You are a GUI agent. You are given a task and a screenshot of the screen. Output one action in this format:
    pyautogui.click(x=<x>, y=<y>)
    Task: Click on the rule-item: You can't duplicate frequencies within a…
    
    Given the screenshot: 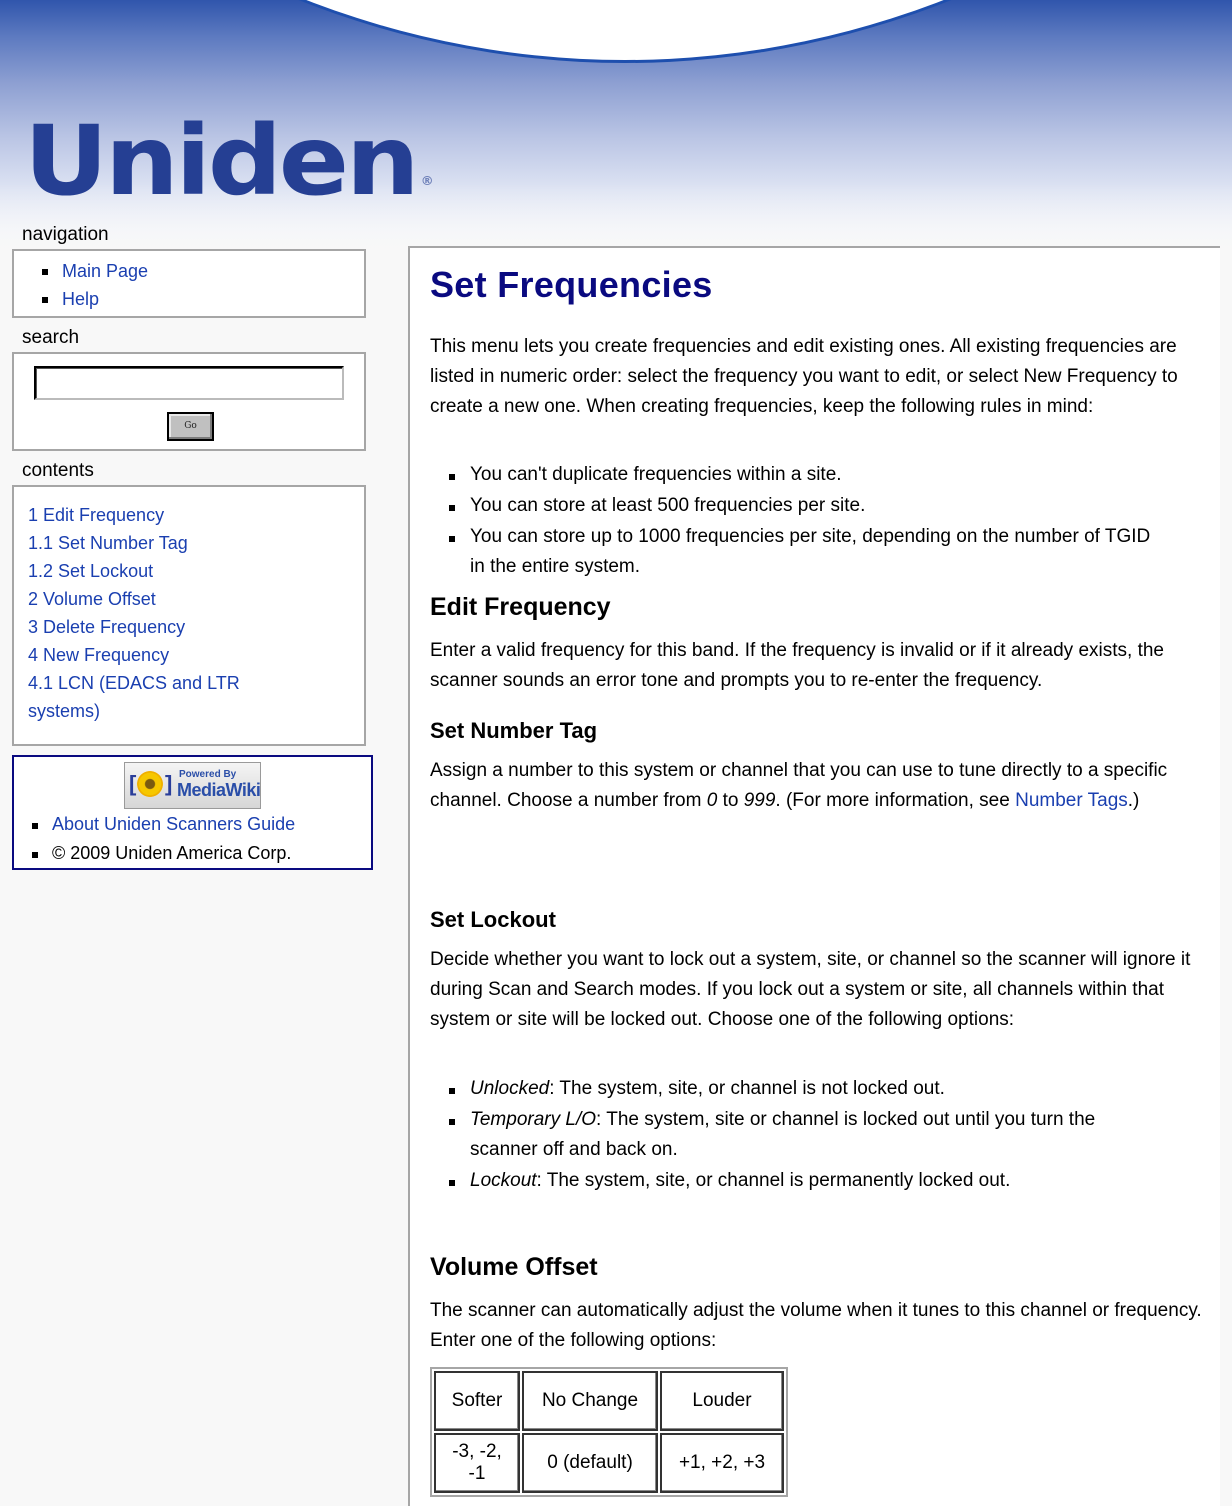 What is the action you would take?
    pyautogui.click(x=810, y=475)
    